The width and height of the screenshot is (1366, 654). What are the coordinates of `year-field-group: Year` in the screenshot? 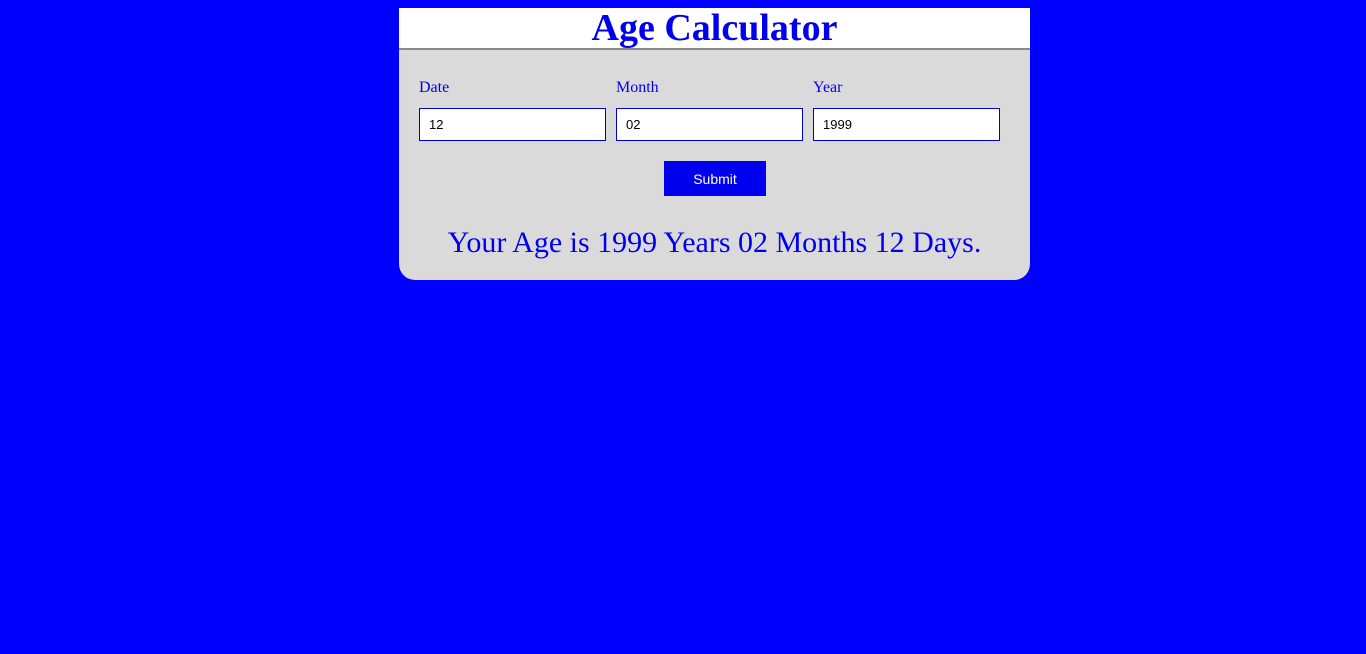 It's located at (906, 109).